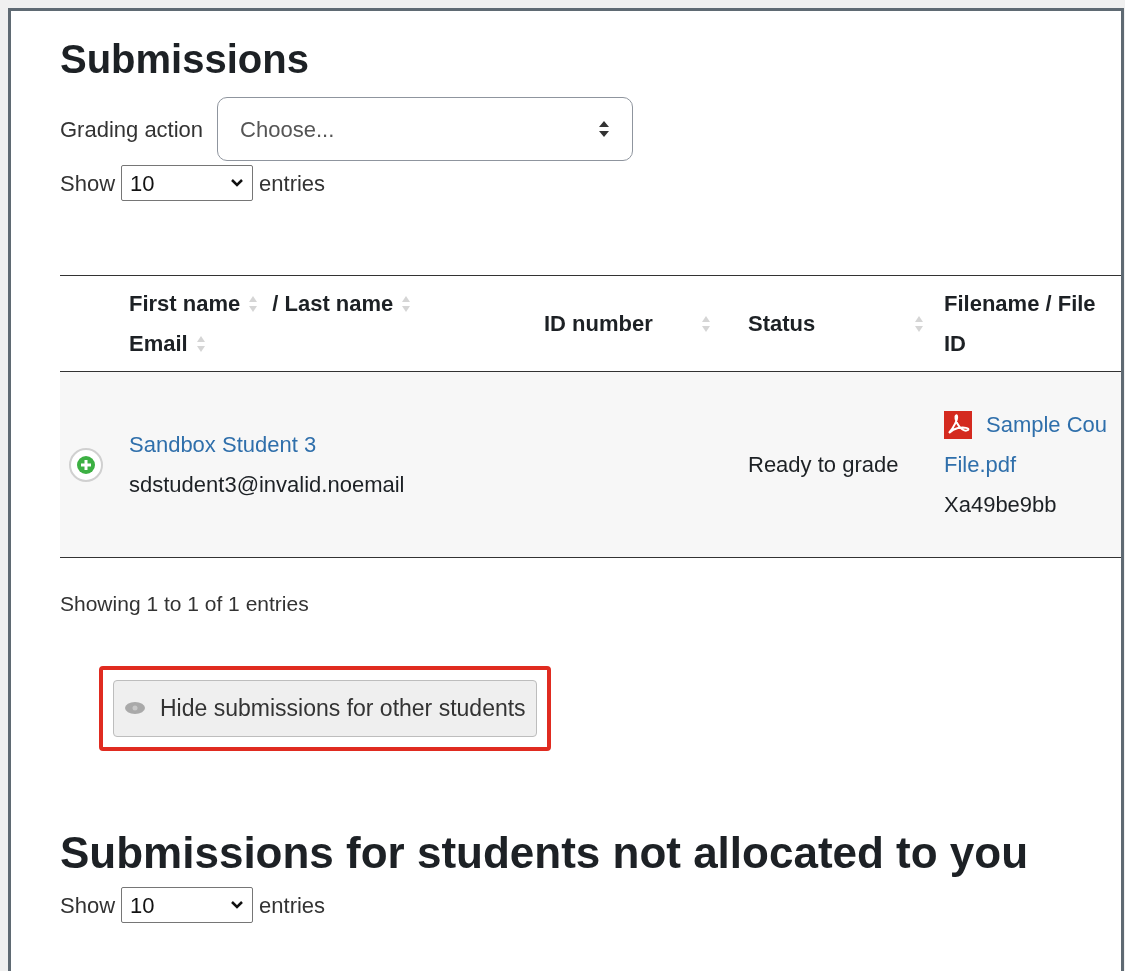 The height and width of the screenshot is (971, 1125). What do you see at coordinates (1020, 323) in the screenshot?
I see `column-header: Filename / File ID` at bounding box center [1020, 323].